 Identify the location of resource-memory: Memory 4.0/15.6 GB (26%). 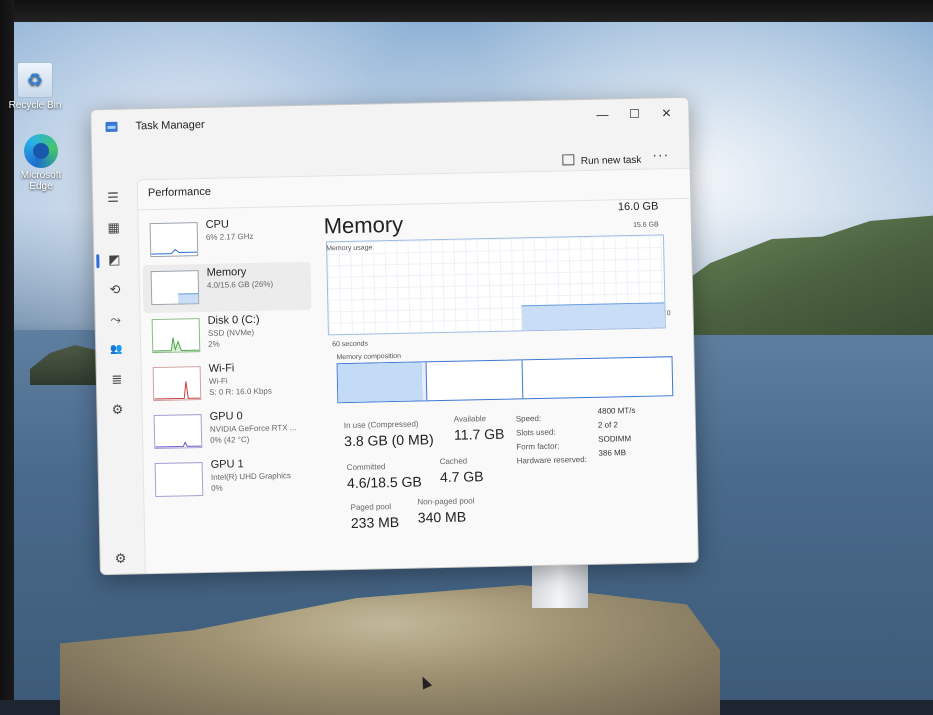
(227, 287).